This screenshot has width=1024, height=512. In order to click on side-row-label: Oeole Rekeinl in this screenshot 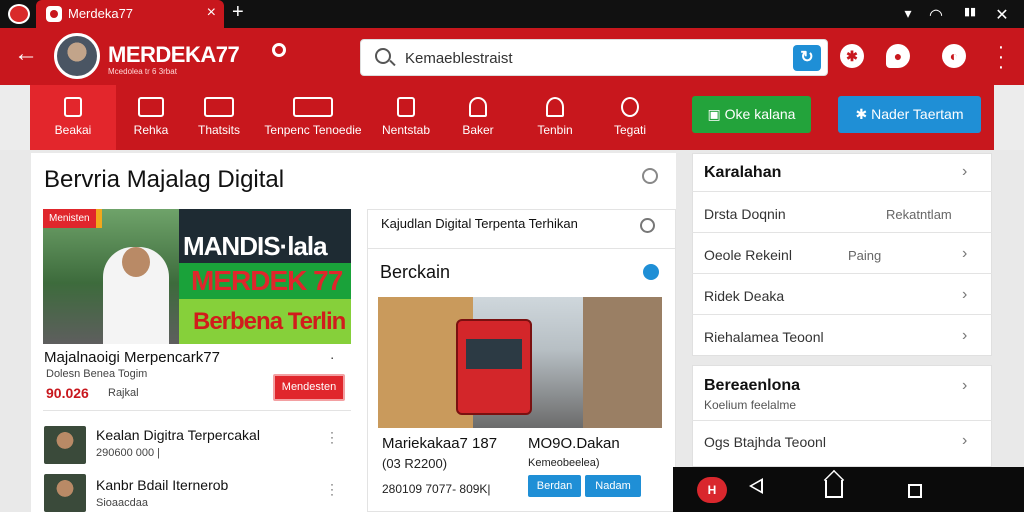, I will do `click(748, 255)`.